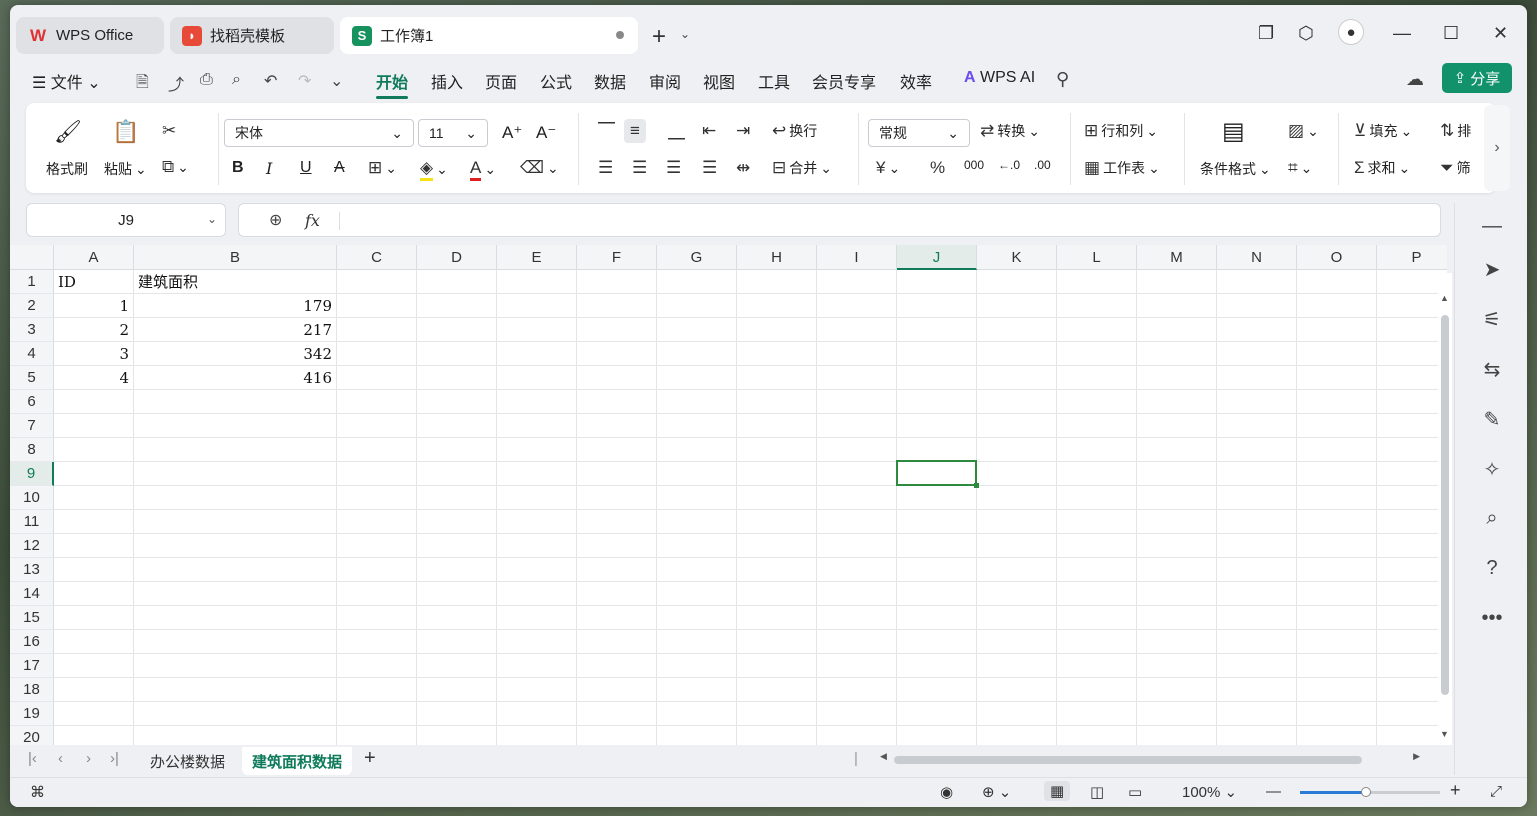 This screenshot has height=816, width=1537. What do you see at coordinates (1496, 791) in the screenshot?
I see `fullscreen-icon: ⤢` at bounding box center [1496, 791].